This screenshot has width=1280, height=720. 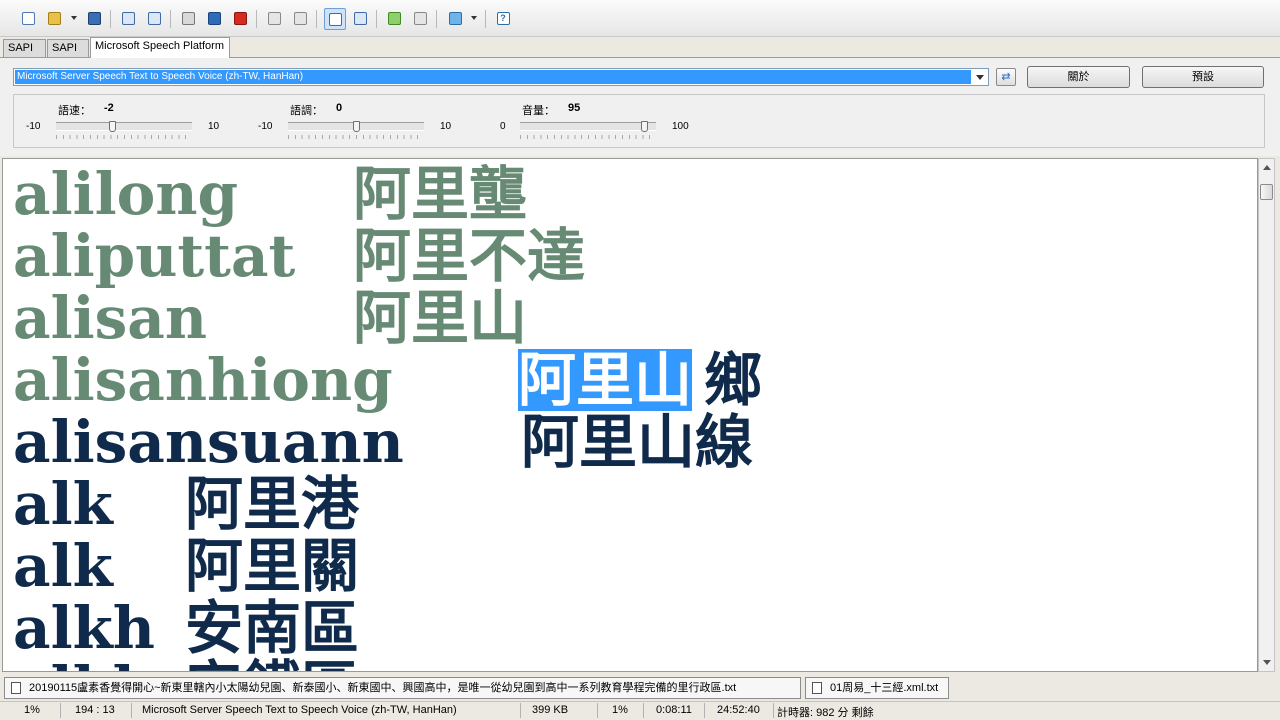 What do you see at coordinates (272, 664) in the screenshot?
I see `hanzi-text: 安鐵區` at bounding box center [272, 664].